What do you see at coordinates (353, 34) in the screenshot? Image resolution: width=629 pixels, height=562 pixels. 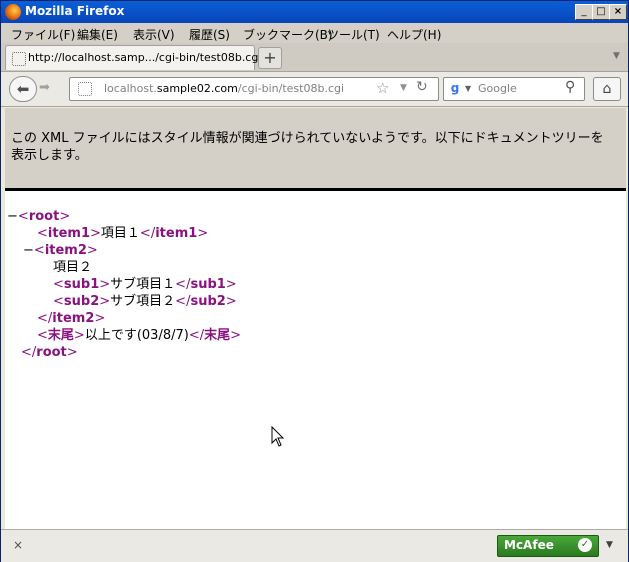 I see `menu-tools: ツール(T)` at bounding box center [353, 34].